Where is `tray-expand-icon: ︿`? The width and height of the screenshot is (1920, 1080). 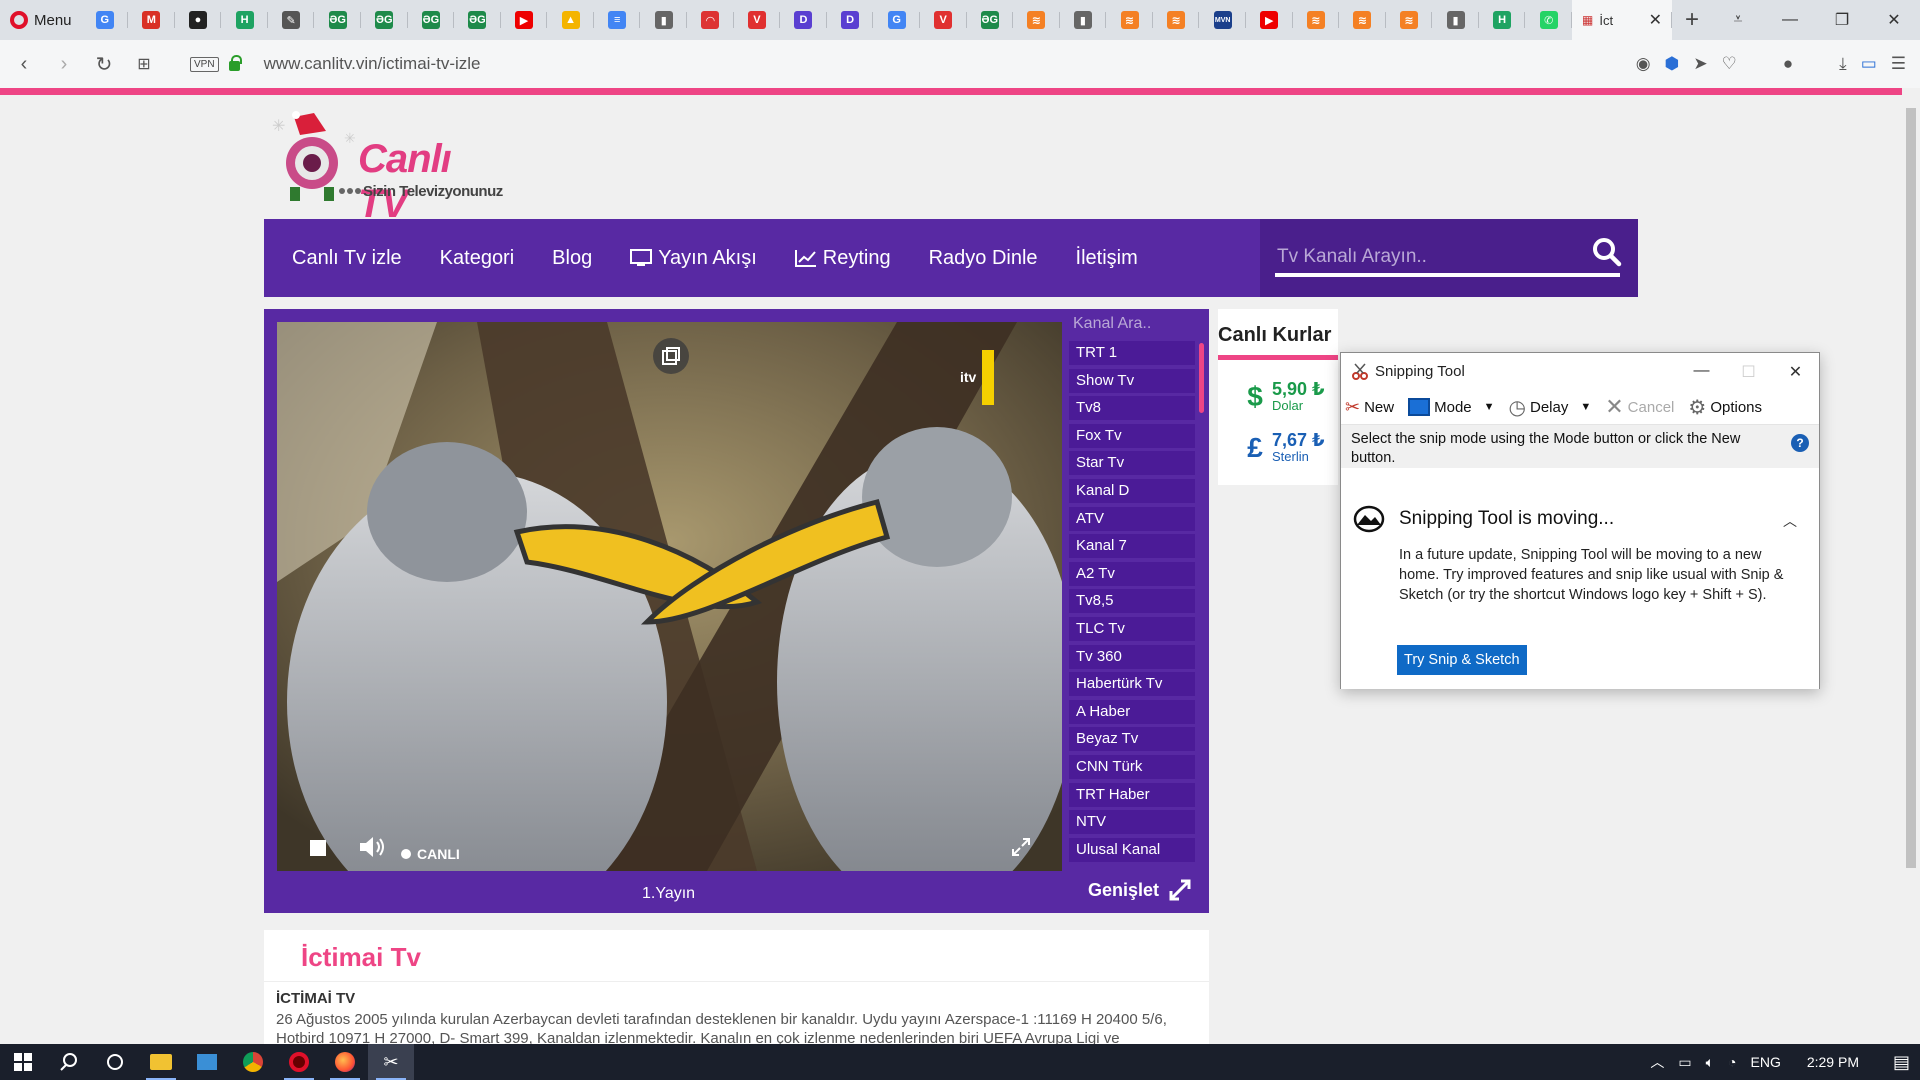
tray-expand-icon: ︿ is located at coordinates (1657, 1062).